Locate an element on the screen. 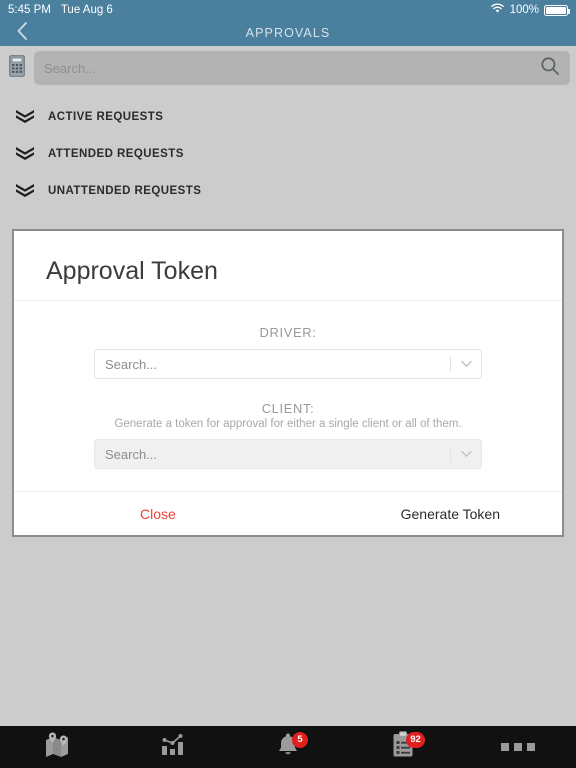 The width and height of the screenshot is (576, 768). back-button is located at coordinates (22, 33).